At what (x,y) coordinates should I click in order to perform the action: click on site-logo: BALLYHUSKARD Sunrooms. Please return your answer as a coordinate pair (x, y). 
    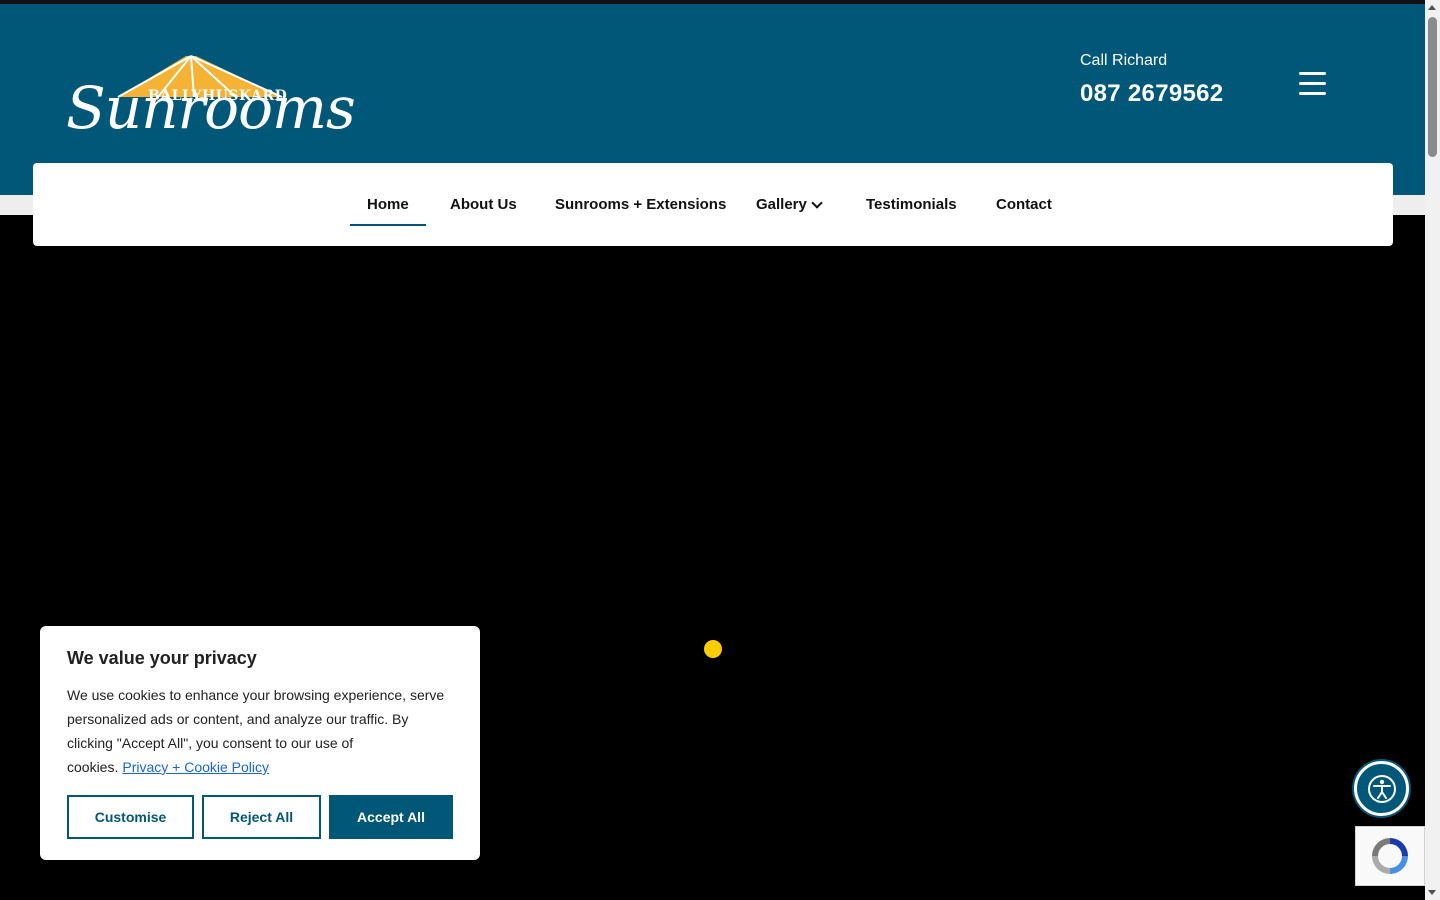
    Looking at the image, I should click on (211, 98).